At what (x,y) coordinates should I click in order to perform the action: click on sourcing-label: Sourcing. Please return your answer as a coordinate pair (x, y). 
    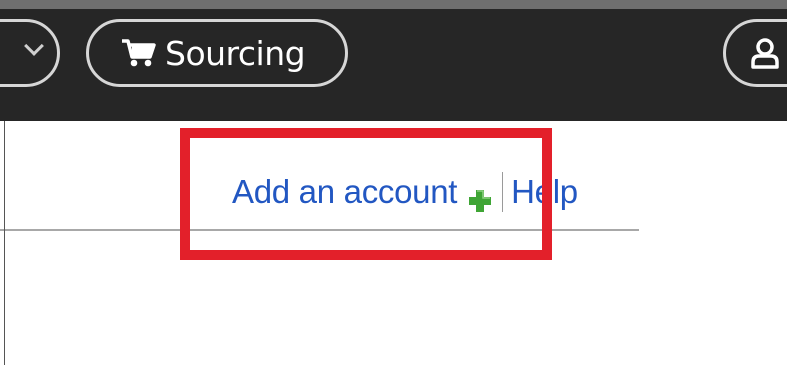
    Looking at the image, I should click on (235, 53).